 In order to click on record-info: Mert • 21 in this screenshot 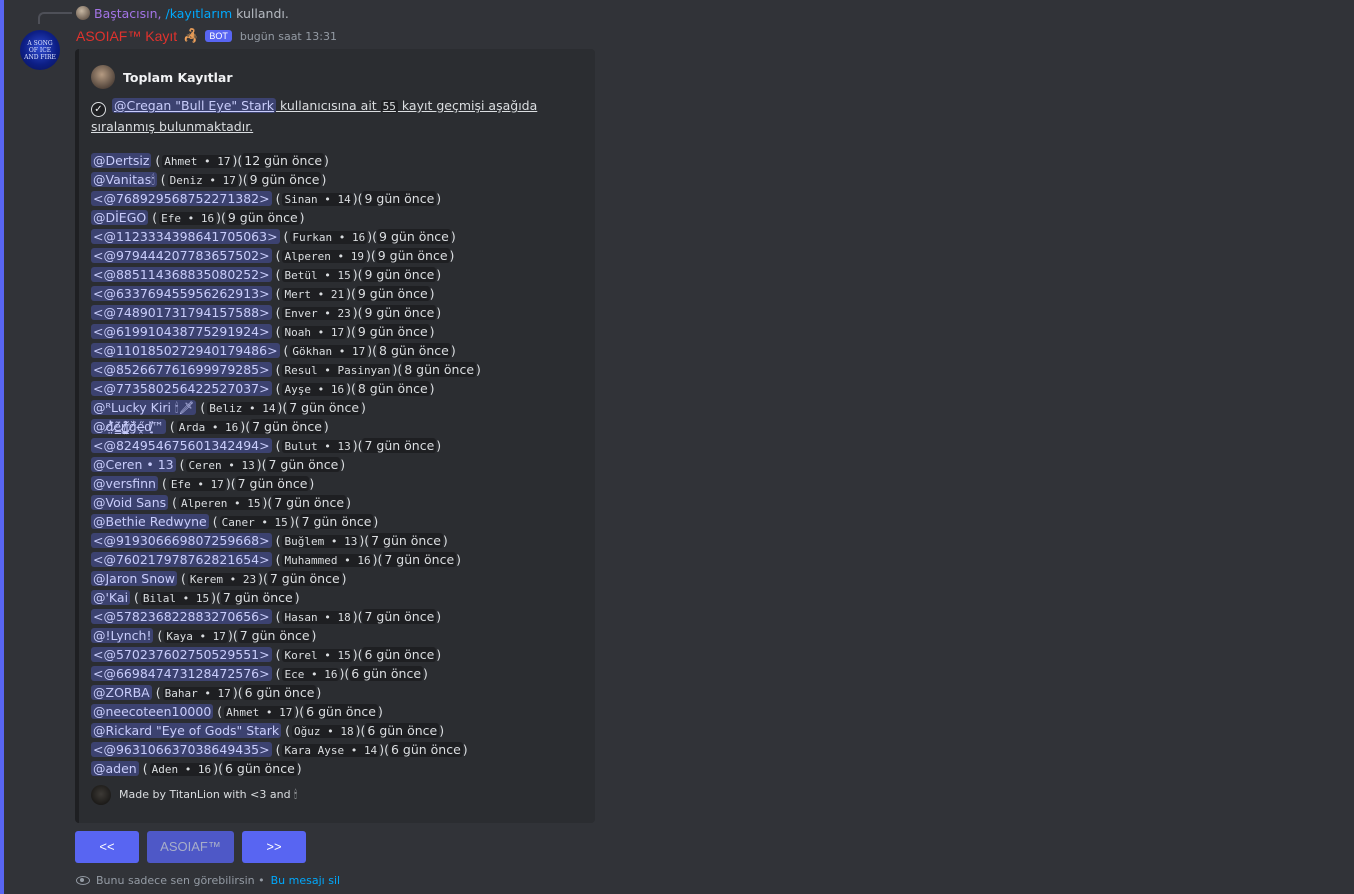, I will do `click(314, 294)`.